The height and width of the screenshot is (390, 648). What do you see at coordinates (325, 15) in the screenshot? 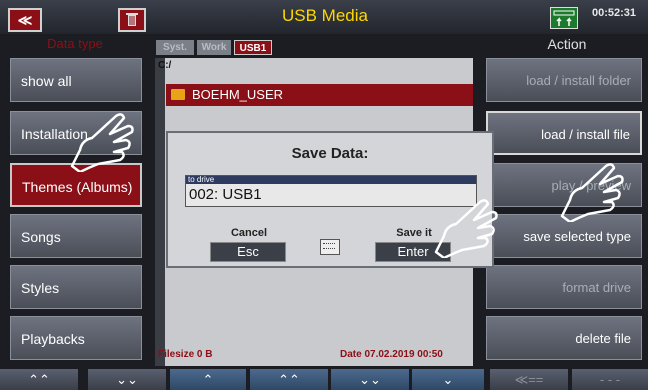
I see `page-title: USB Media` at bounding box center [325, 15].